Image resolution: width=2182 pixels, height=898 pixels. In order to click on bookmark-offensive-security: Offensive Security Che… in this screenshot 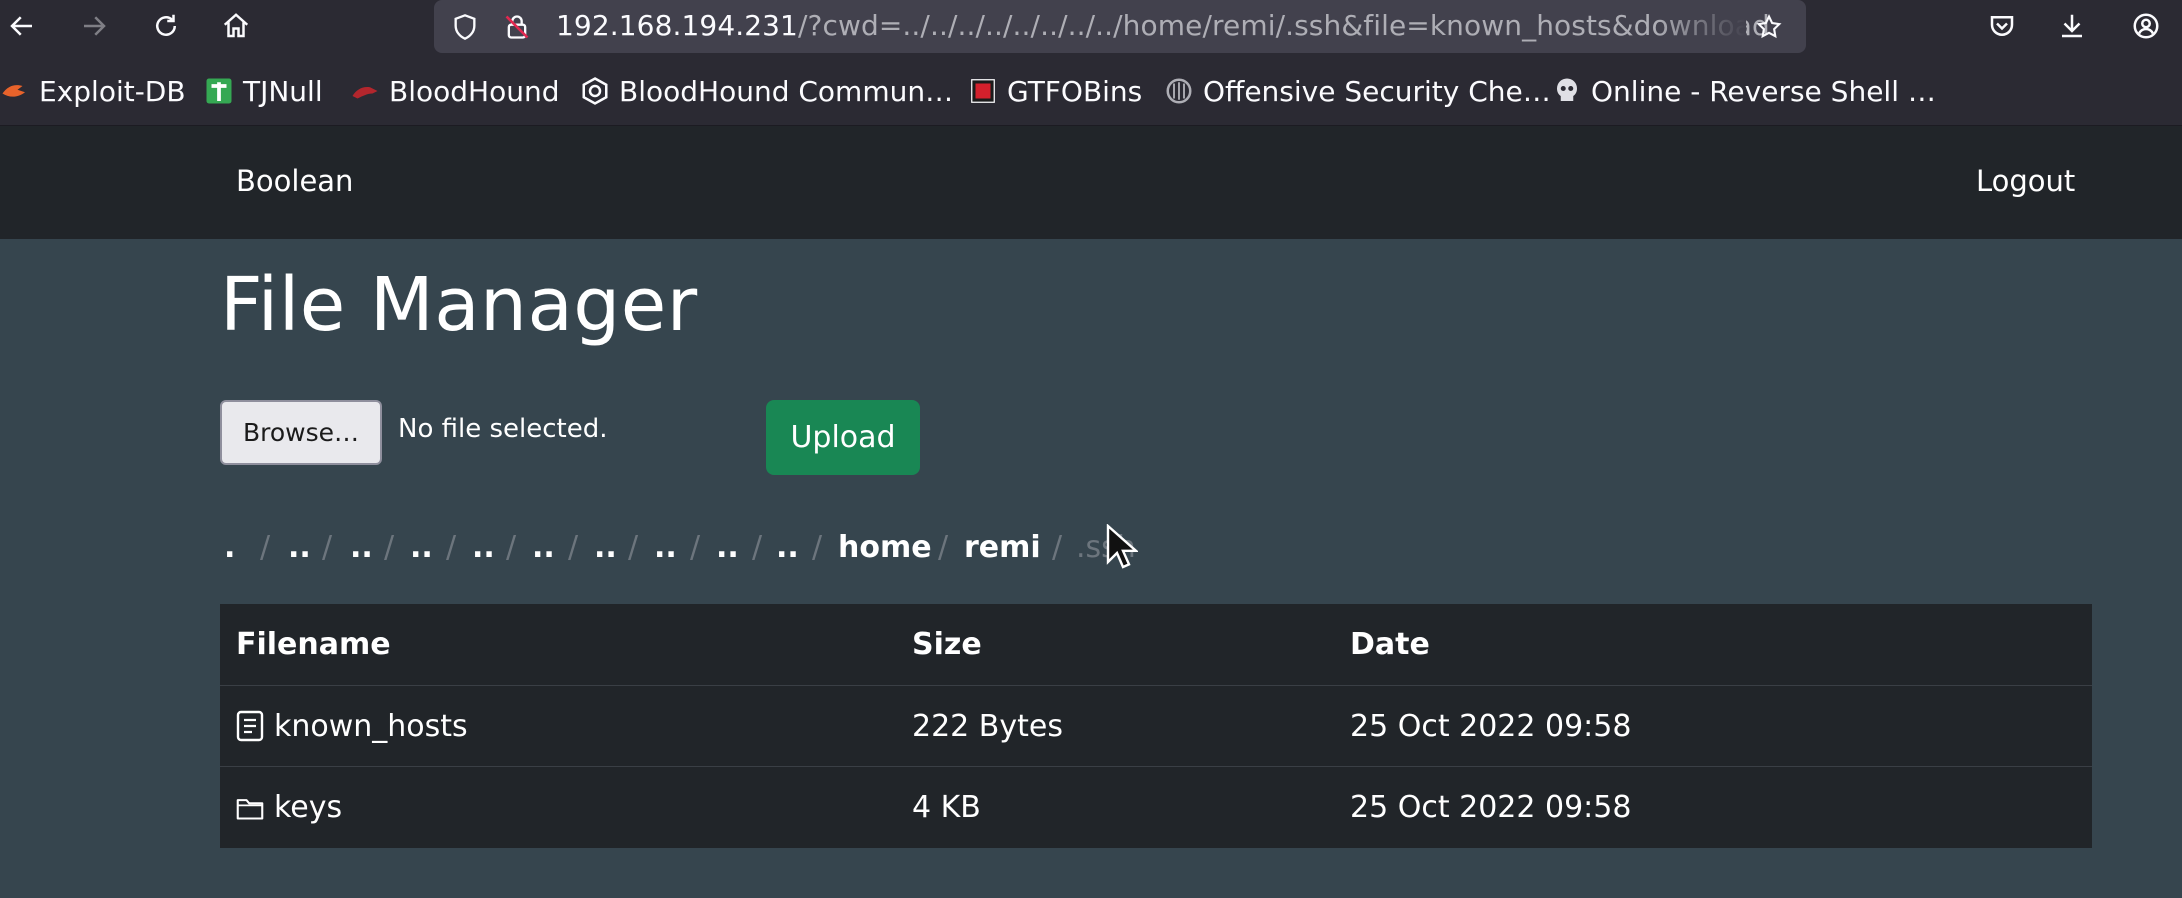, I will do `click(1357, 91)`.